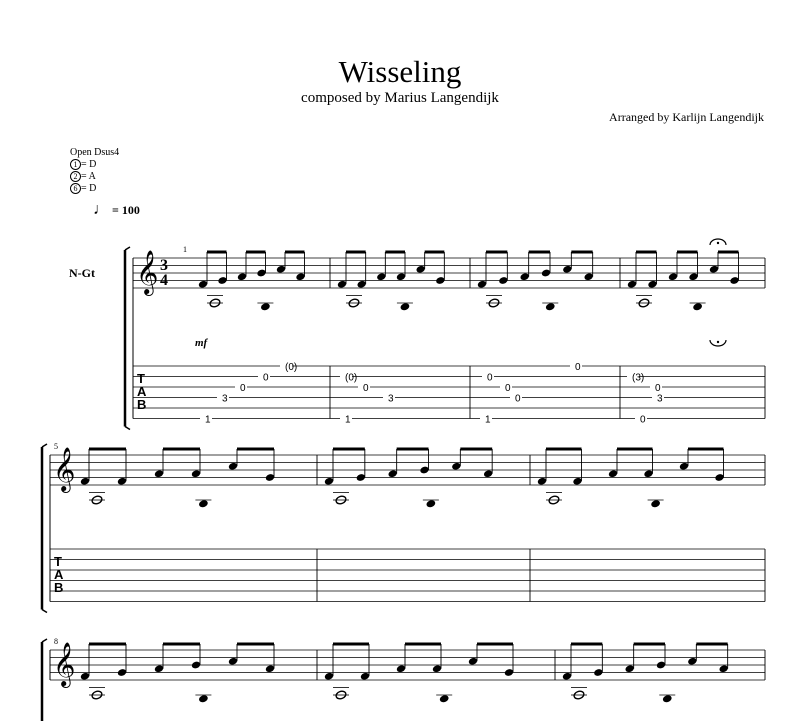  I want to click on measure-number: 1, so click(185, 249).